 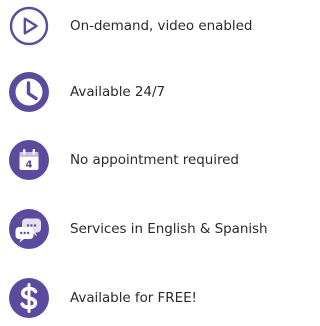 I want to click on chat-bubbles-icon, so click(x=29, y=229).